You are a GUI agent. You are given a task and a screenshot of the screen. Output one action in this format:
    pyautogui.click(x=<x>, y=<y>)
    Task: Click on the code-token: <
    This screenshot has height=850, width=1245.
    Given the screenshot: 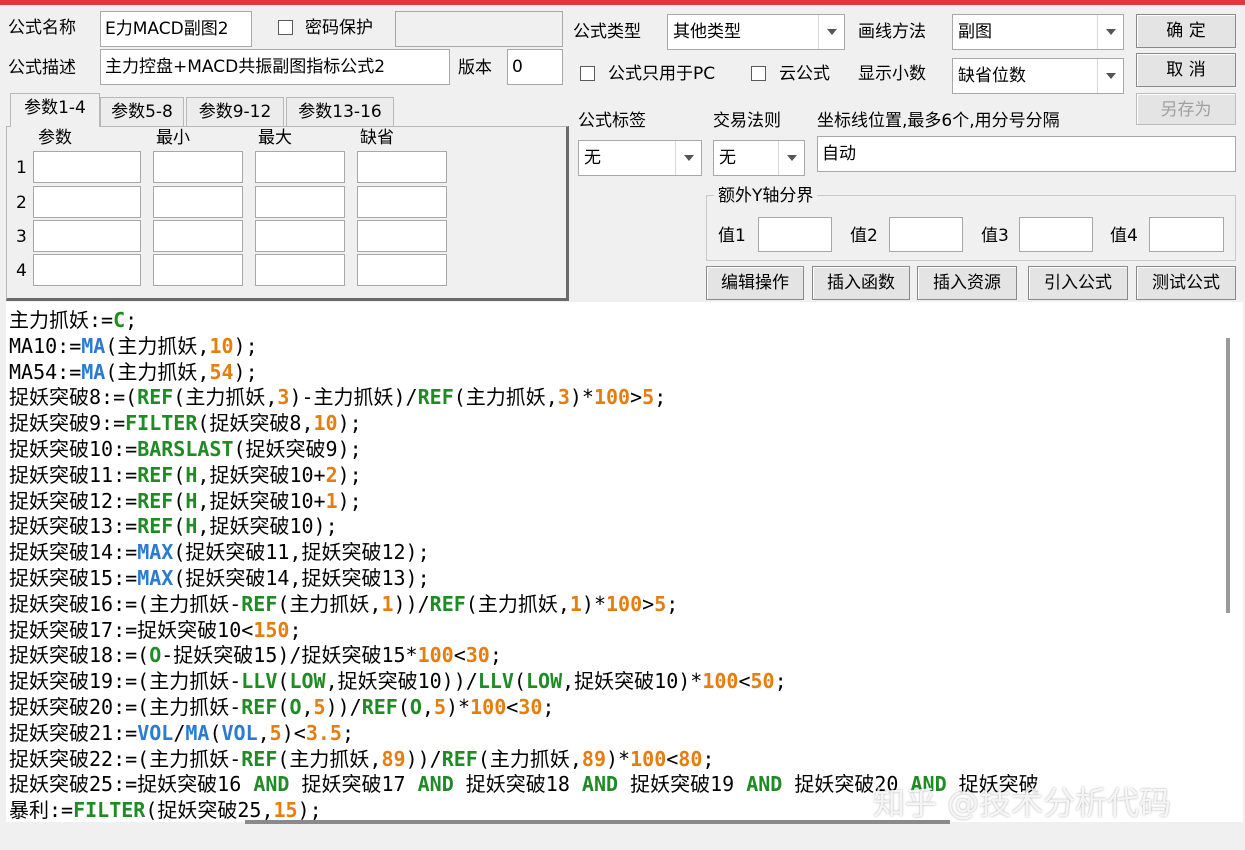 What is the action you would take?
    pyautogui.click(x=744, y=681)
    